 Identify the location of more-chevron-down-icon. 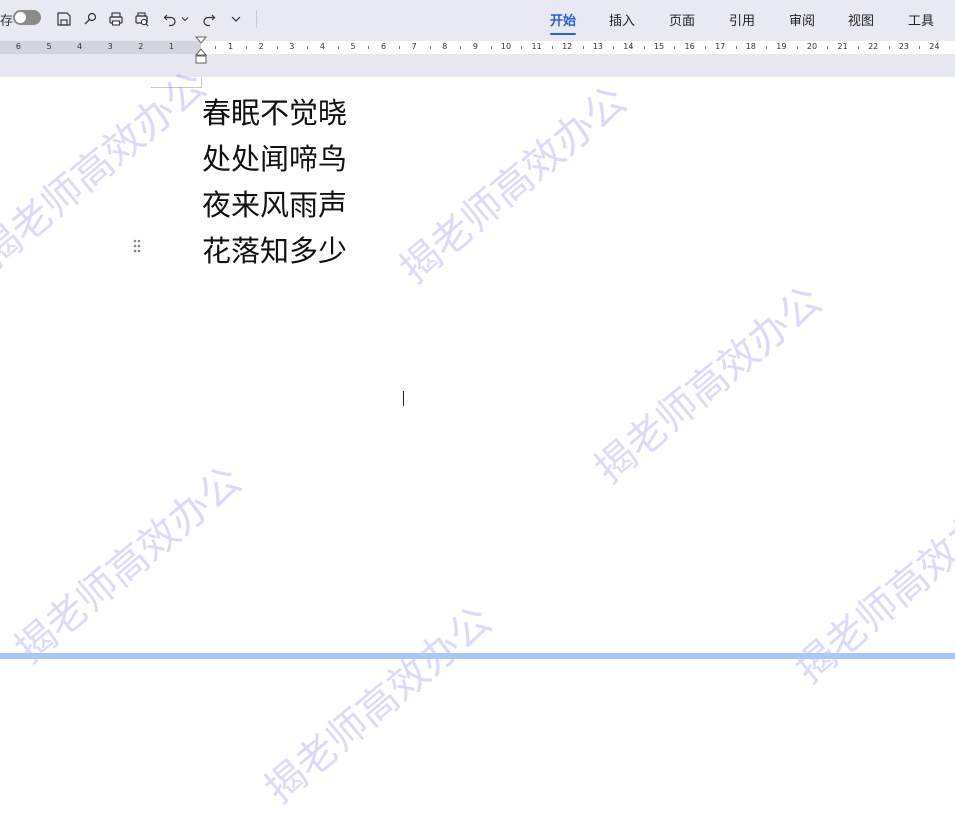
(236, 19).